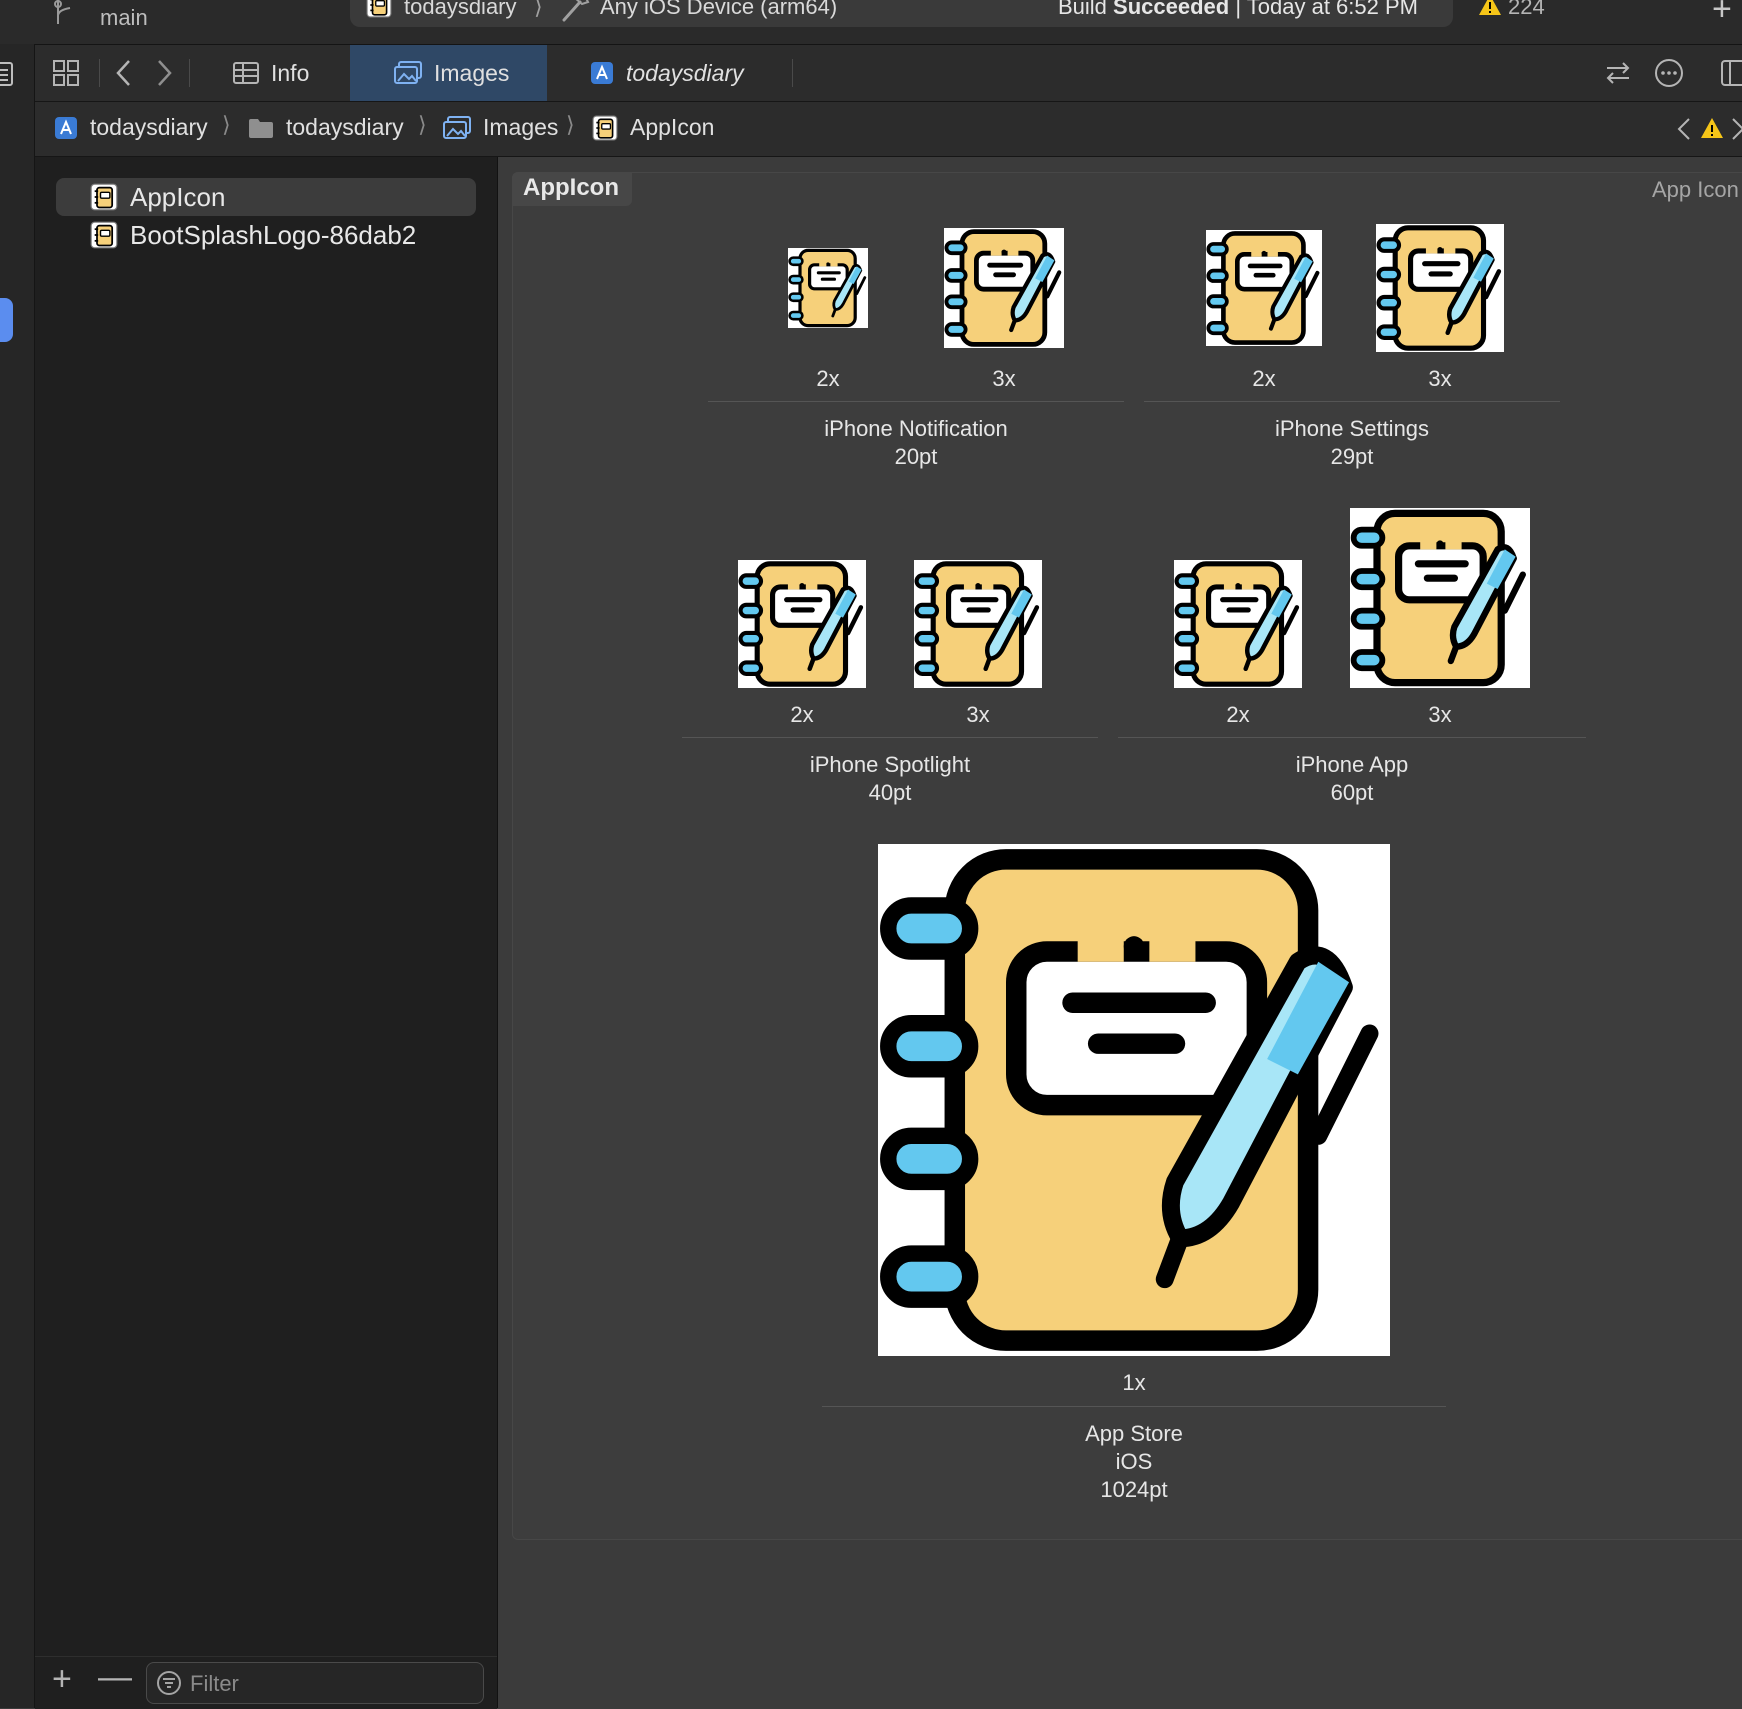  Describe the element at coordinates (1082, 9) in the screenshot. I see `build-status-prefix: Build` at that location.